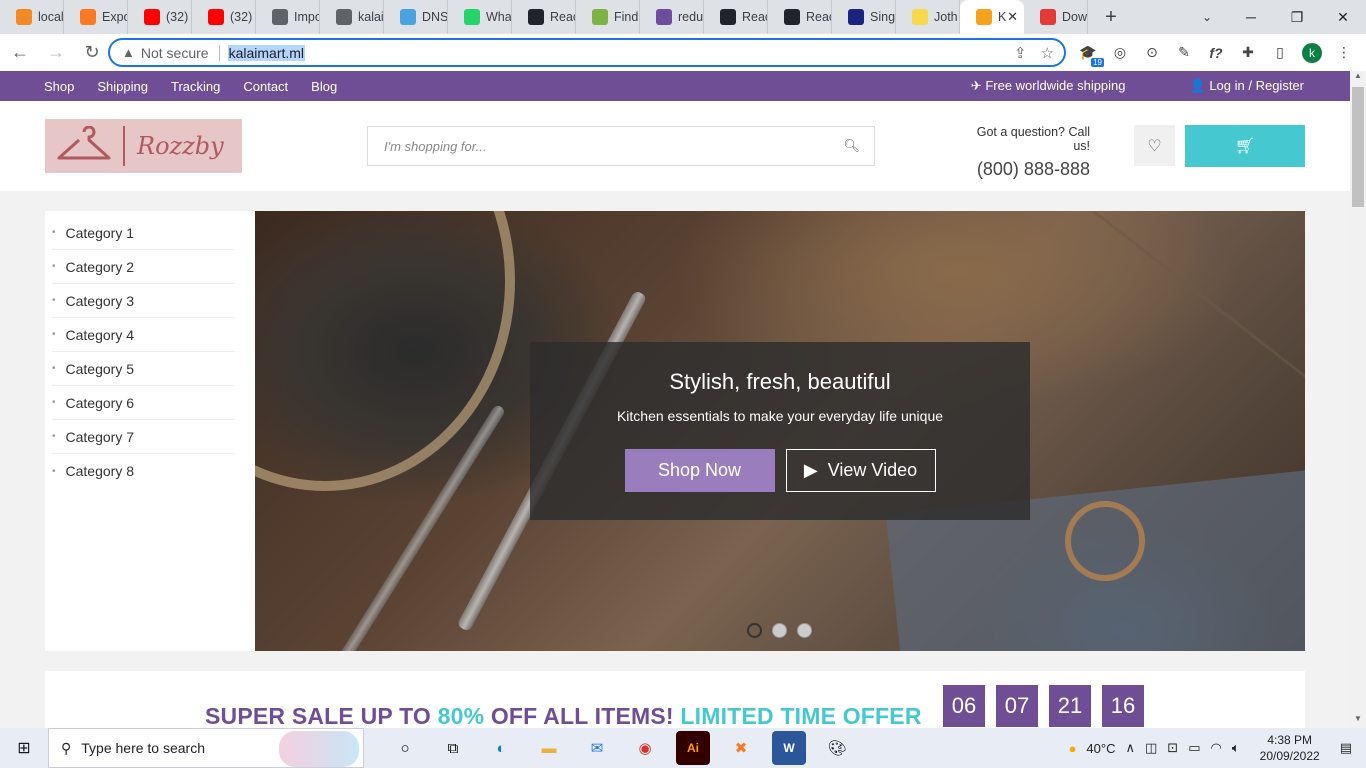 The width and height of the screenshot is (1366, 768). Describe the element at coordinates (837, 748) in the screenshot. I see `paint-icon: 🎨︎` at that location.